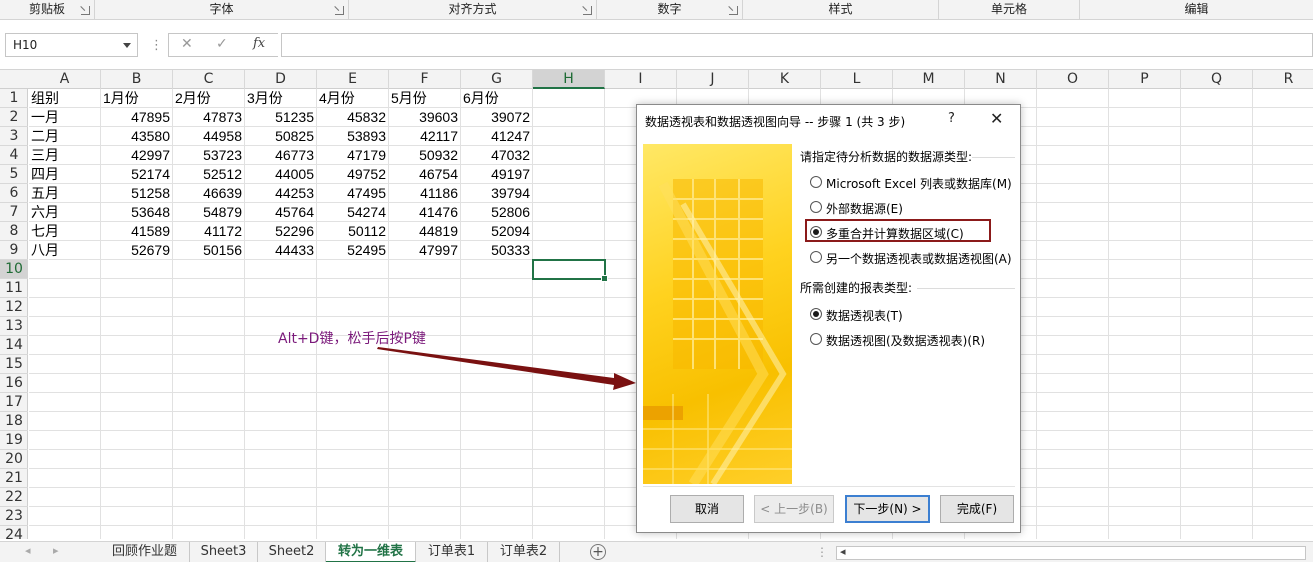 The height and width of the screenshot is (562, 1313). What do you see at coordinates (707, 509) in the screenshot?
I see `cancel-button: 取消` at bounding box center [707, 509].